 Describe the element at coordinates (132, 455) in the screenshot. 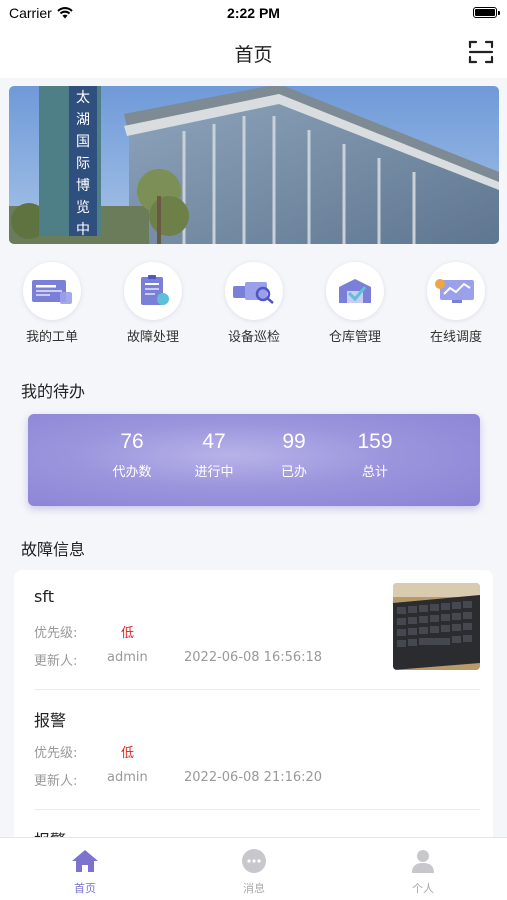

I see `todo-stat-pending: 76 代办数` at that location.